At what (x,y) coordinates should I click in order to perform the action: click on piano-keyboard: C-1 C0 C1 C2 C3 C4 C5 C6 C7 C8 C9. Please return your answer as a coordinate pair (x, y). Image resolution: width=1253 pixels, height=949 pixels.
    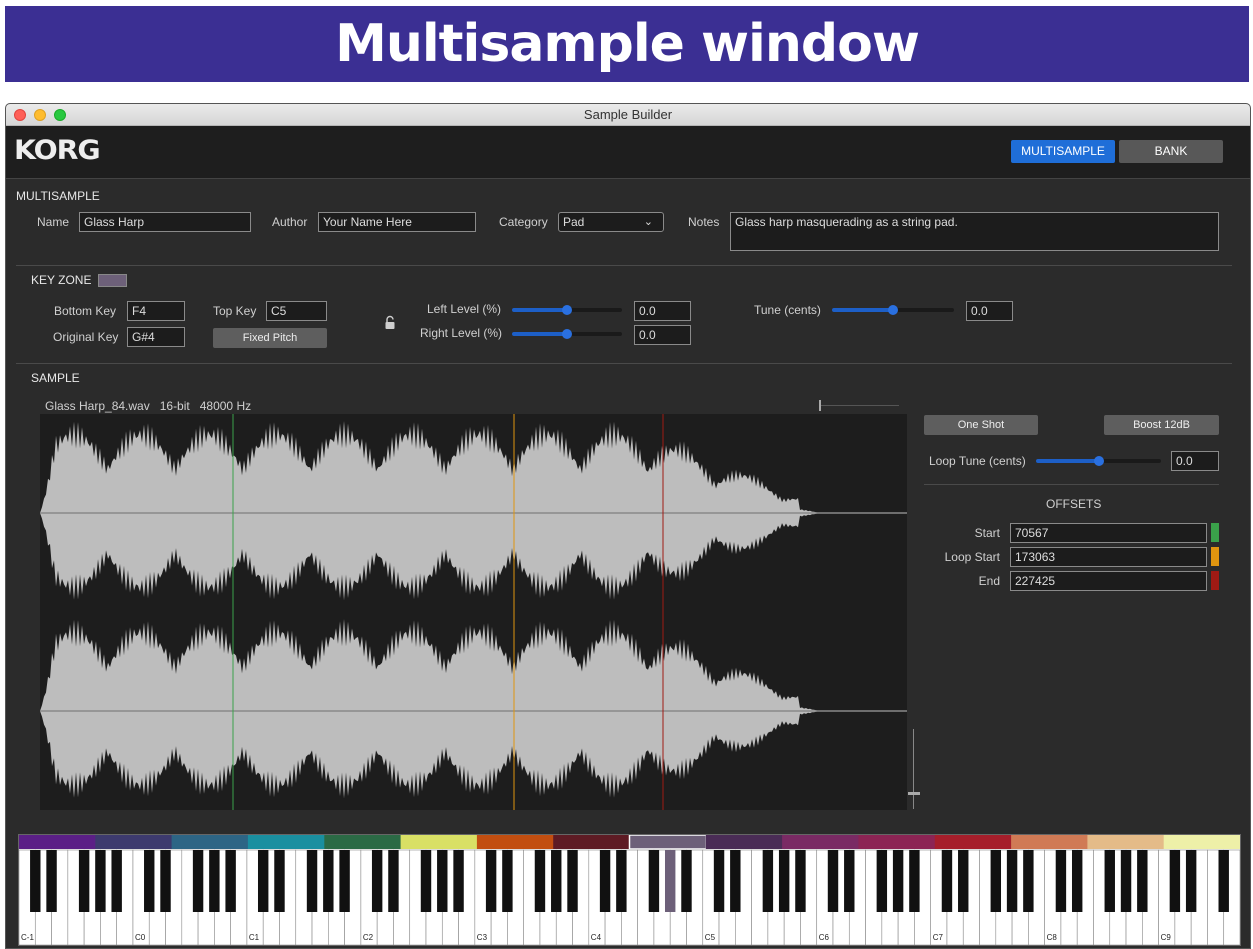
    Looking at the image, I should click on (629, 890).